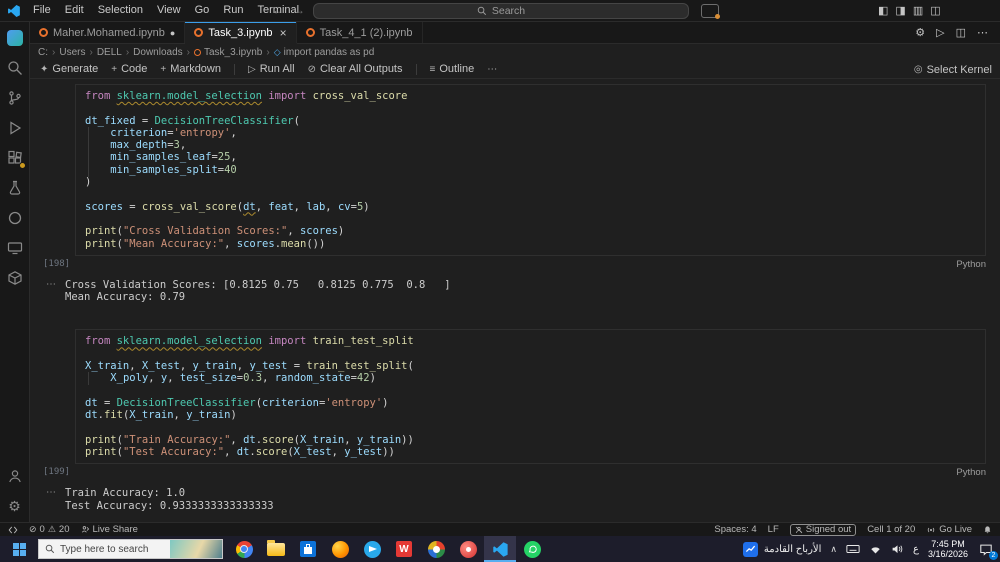 This screenshot has width=1000, height=562. Describe the element at coordinates (276, 549) in the screenshot. I see `file-explorer-icon` at that location.